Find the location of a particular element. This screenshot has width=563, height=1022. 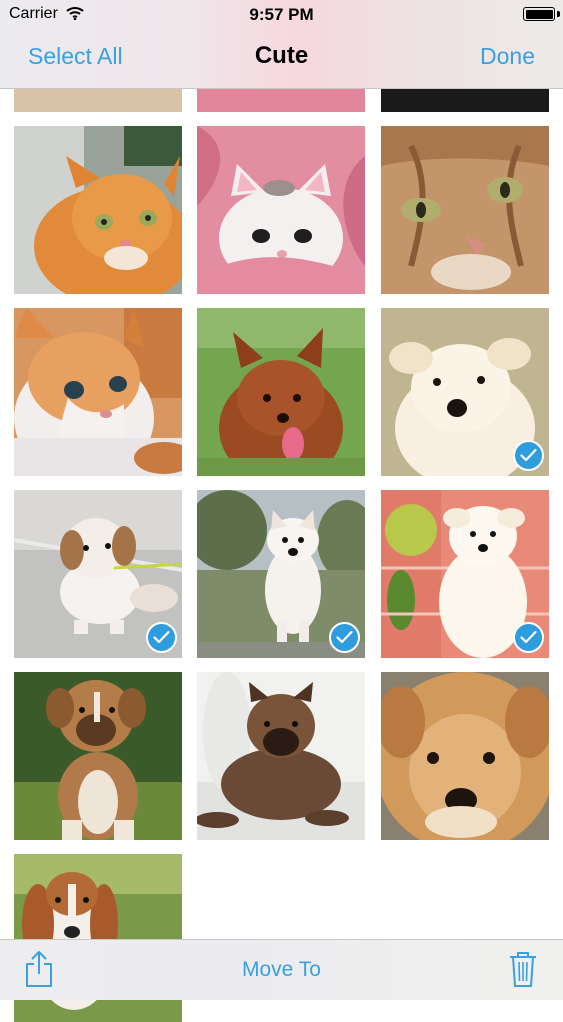

move-to-button: Move To is located at coordinates (281, 969).